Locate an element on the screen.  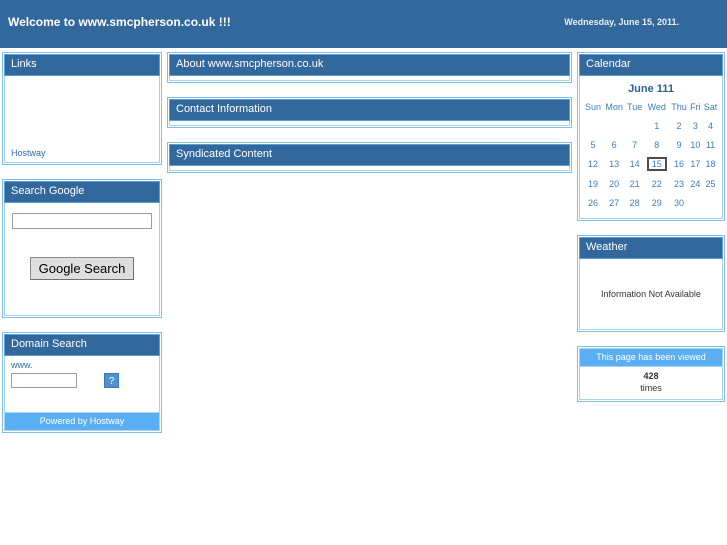
weather-panel-title: Weather is located at coordinates (651, 248).